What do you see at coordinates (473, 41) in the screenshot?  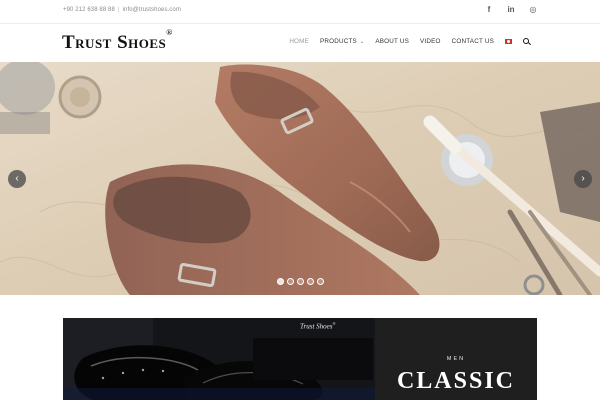 I see `nav-contact: CONTACT US` at bounding box center [473, 41].